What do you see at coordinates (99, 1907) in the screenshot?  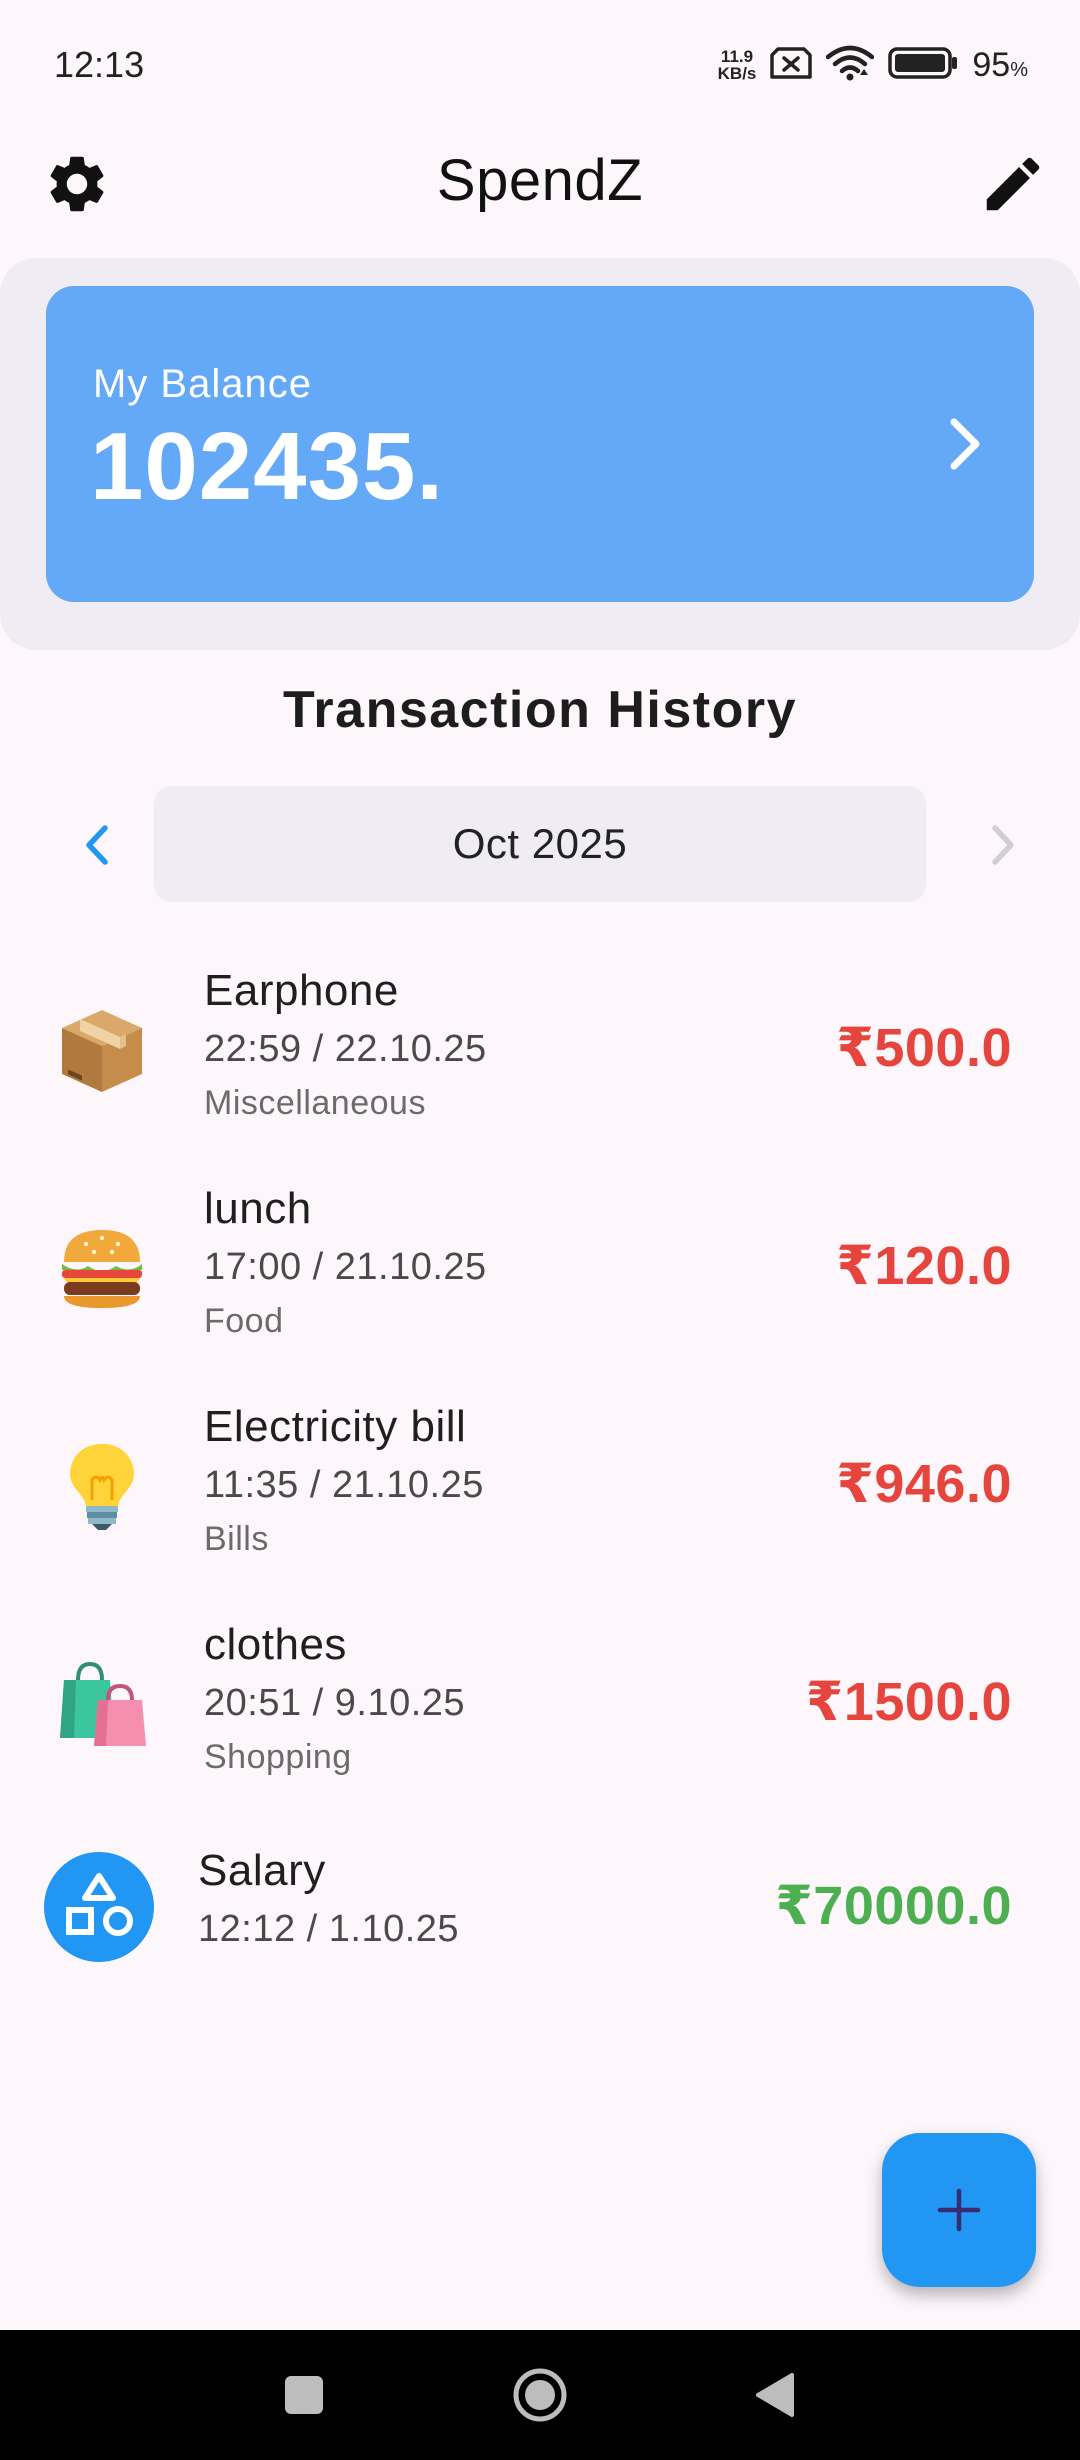 I see `shapes-icon` at bounding box center [99, 1907].